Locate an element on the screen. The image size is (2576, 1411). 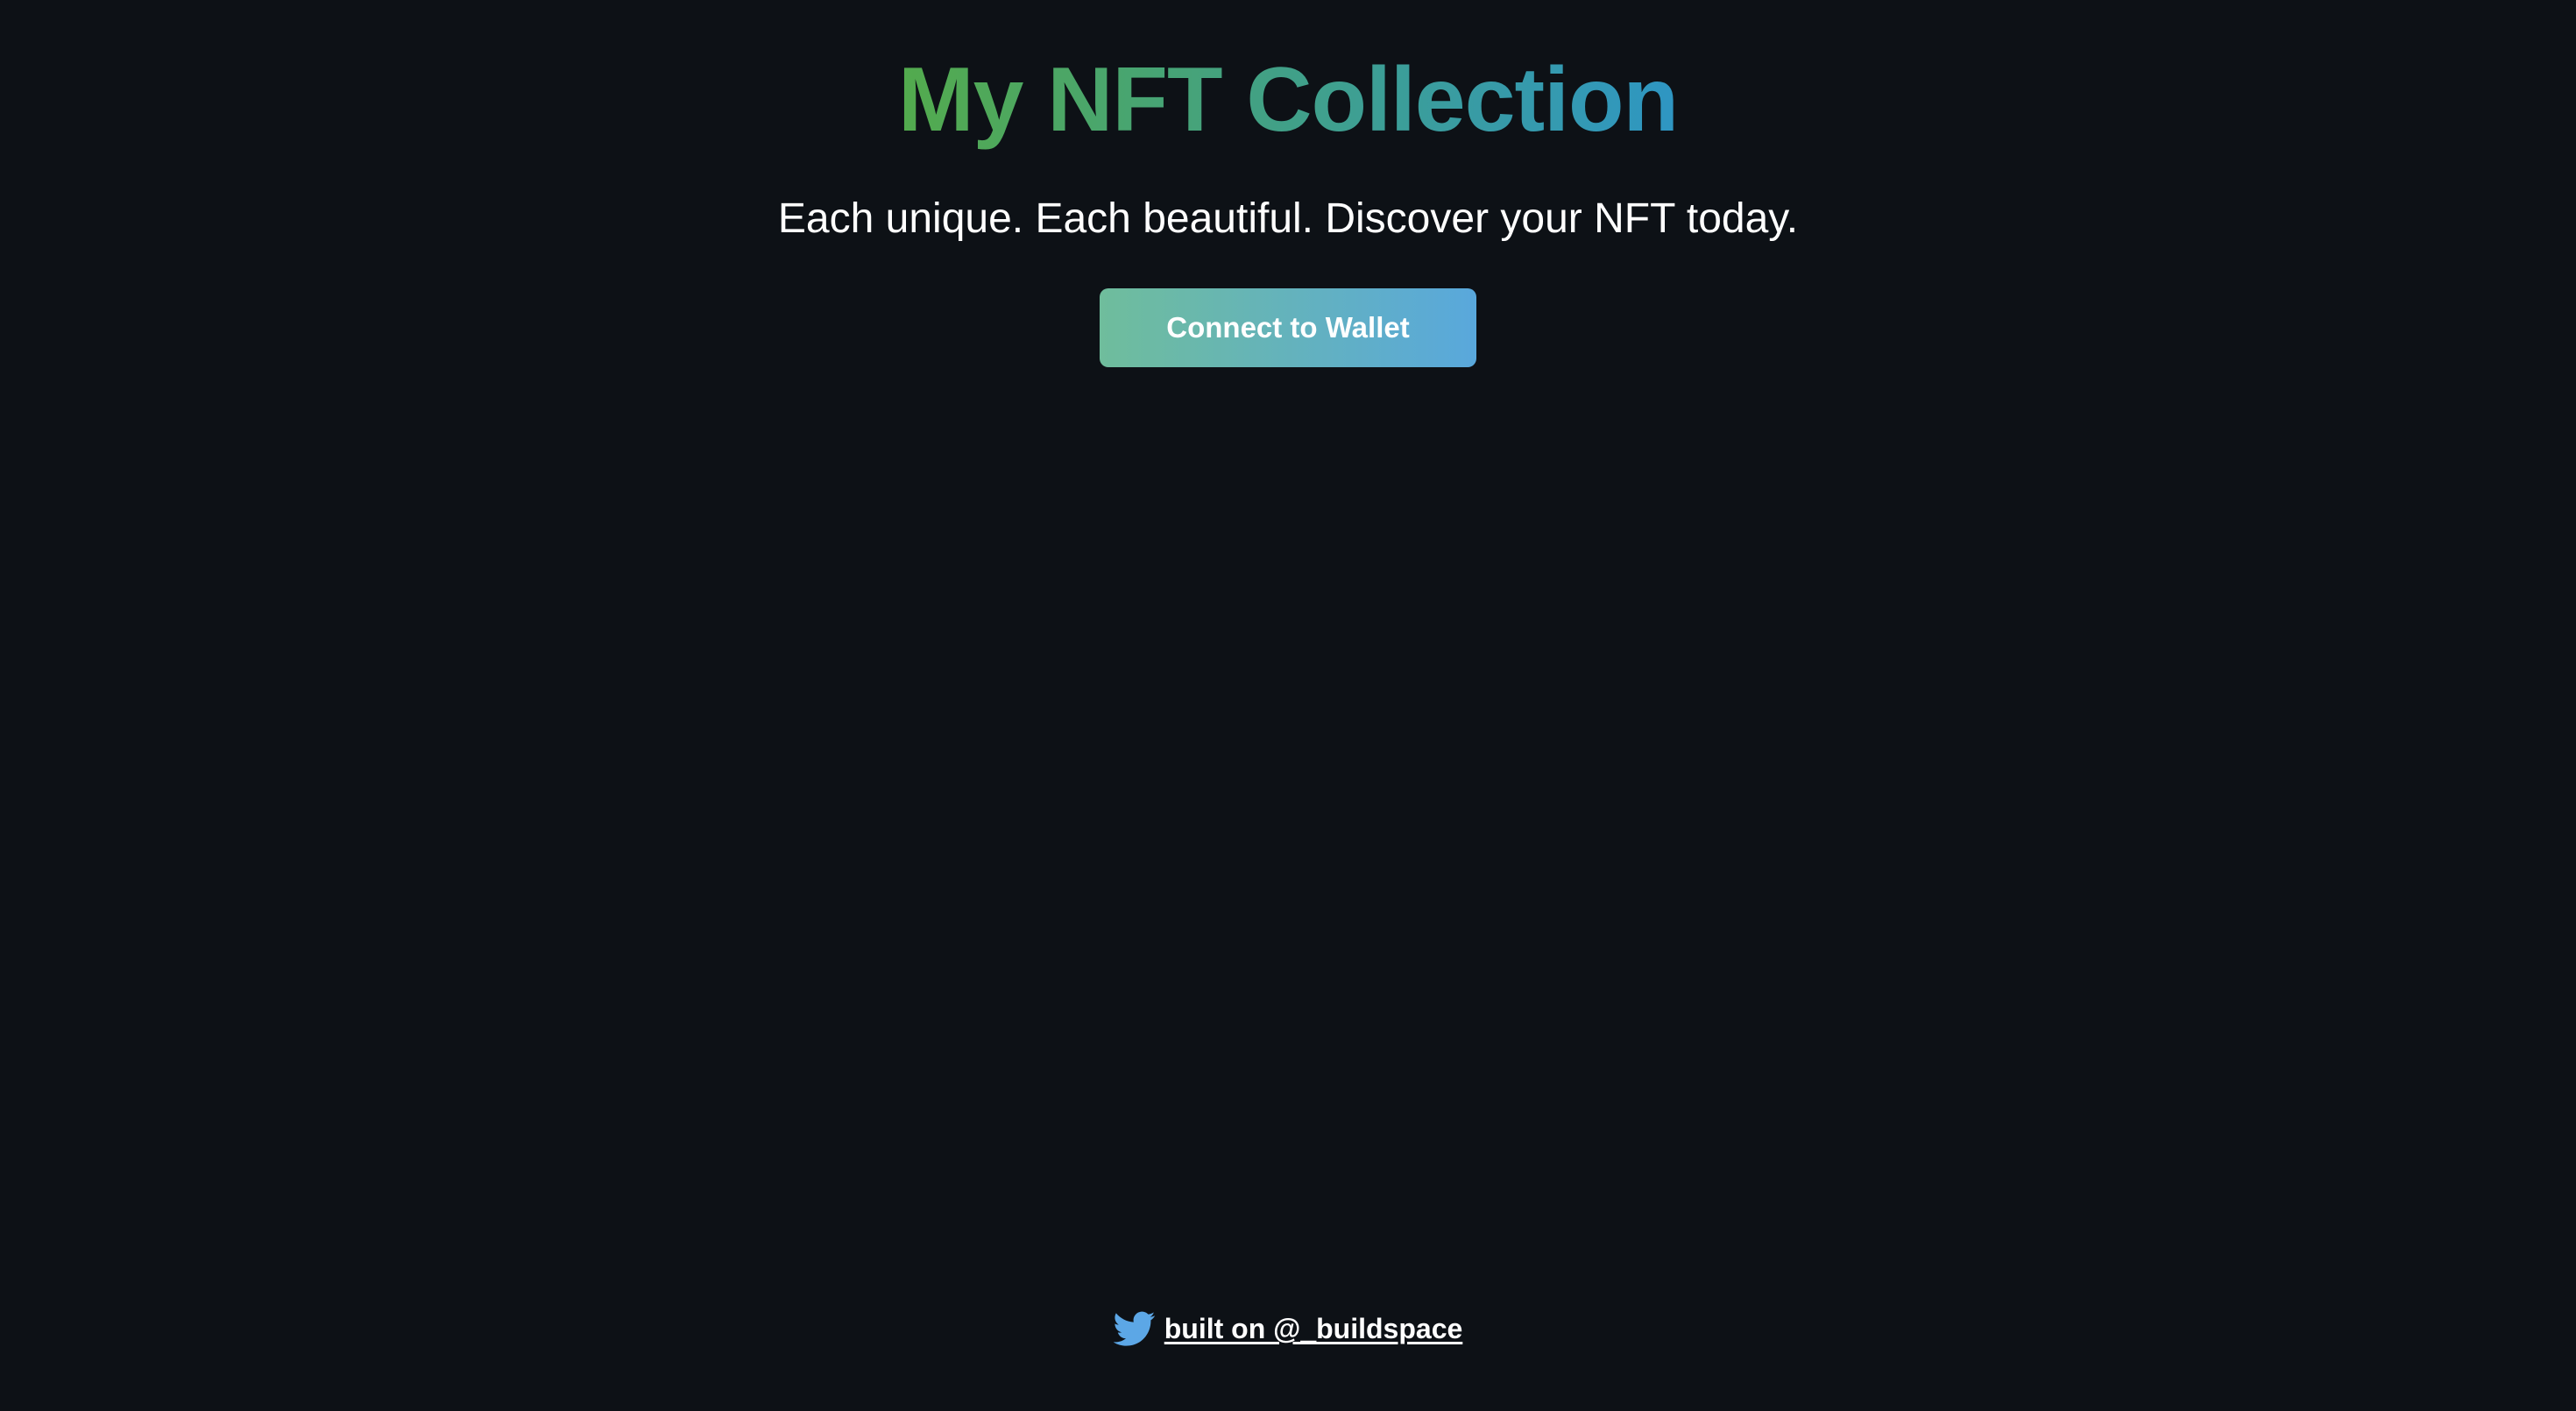
page-title: My NFT Collection is located at coordinates (1288, 100).